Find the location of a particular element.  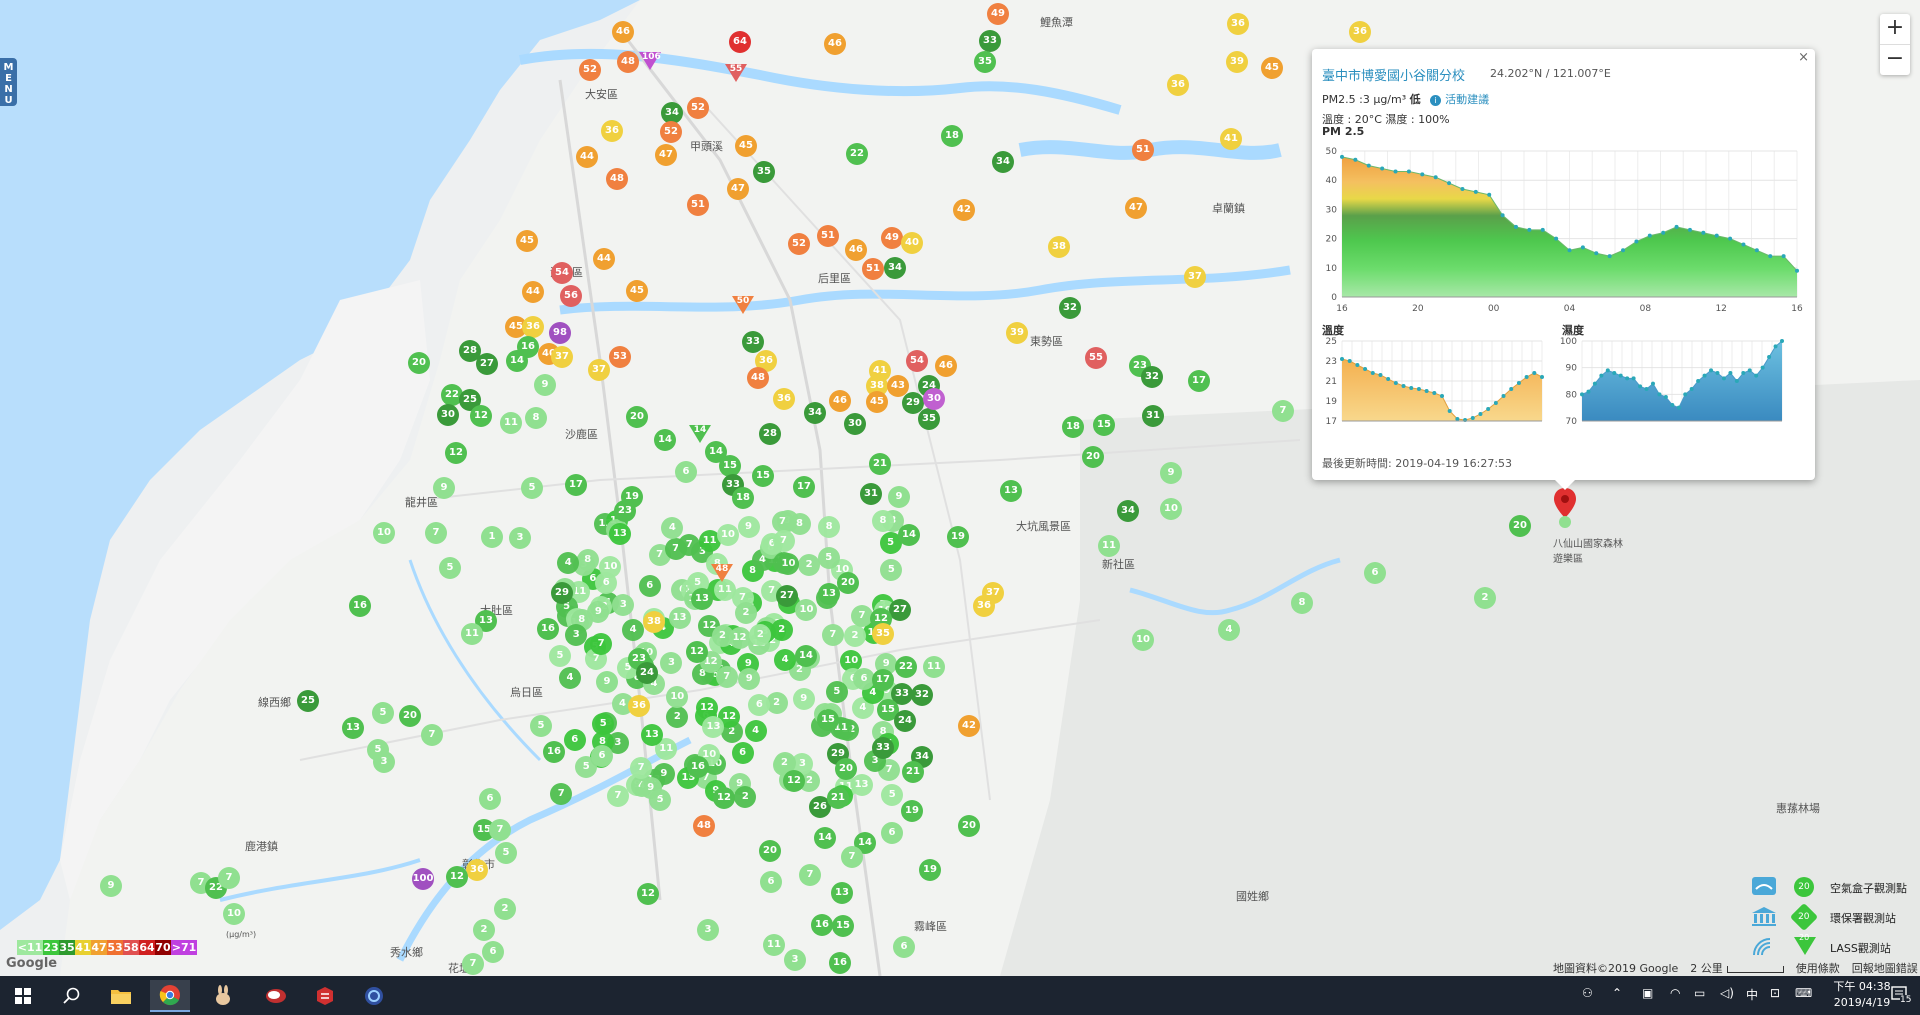

station-marker: 44 is located at coordinates (587, 157).